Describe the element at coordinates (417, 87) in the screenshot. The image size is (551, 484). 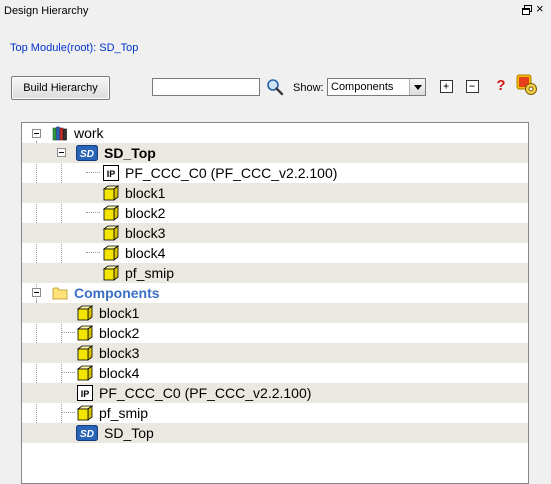
I see `chevron-down-icon` at that location.